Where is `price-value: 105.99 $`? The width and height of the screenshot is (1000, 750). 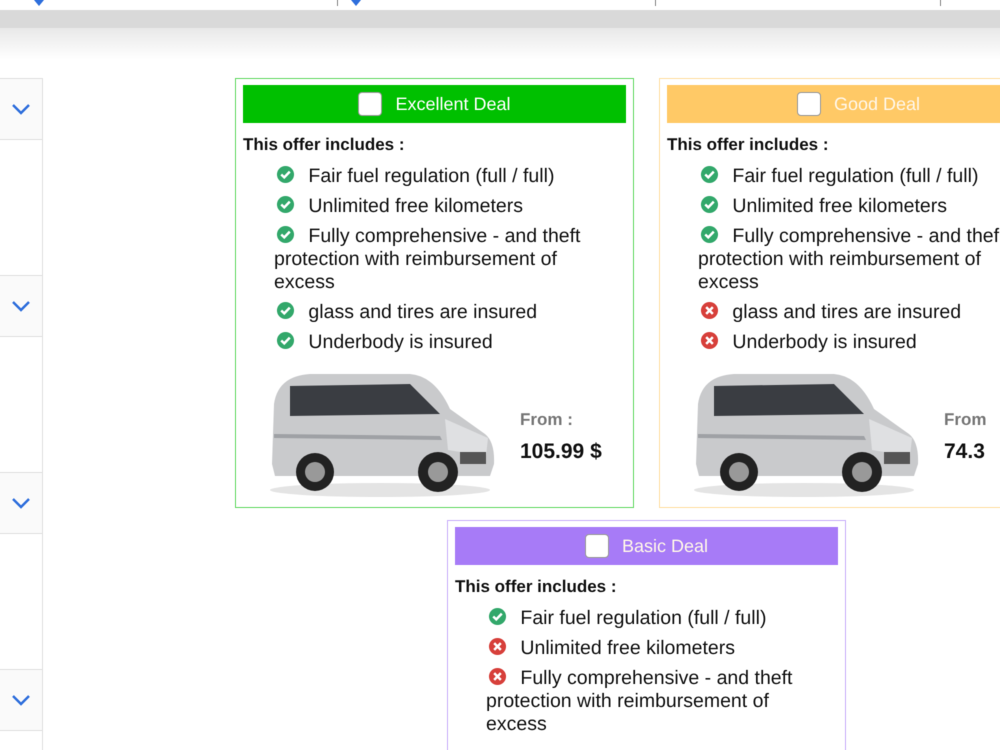
price-value: 105.99 $ is located at coordinates (561, 452).